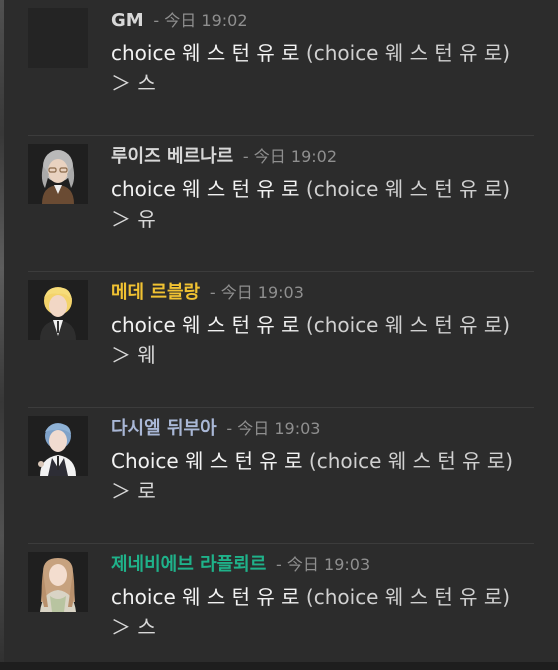  I want to click on message-result-text: ＞ 웨, so click(133, 355).